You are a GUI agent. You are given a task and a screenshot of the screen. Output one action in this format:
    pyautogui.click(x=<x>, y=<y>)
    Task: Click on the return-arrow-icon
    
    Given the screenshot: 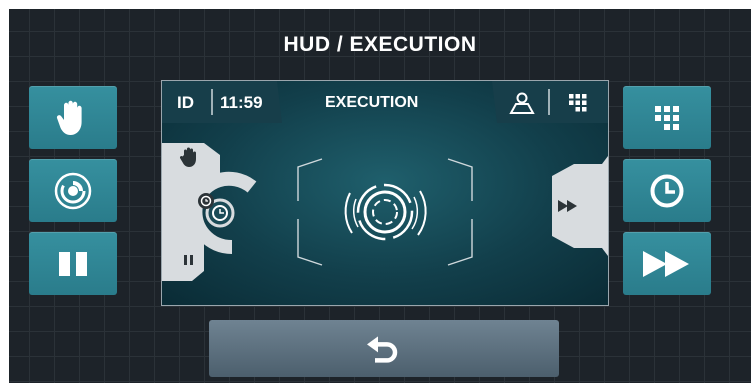 What is the action you would take?
    pyautogui.click(x=382, y=349)
    